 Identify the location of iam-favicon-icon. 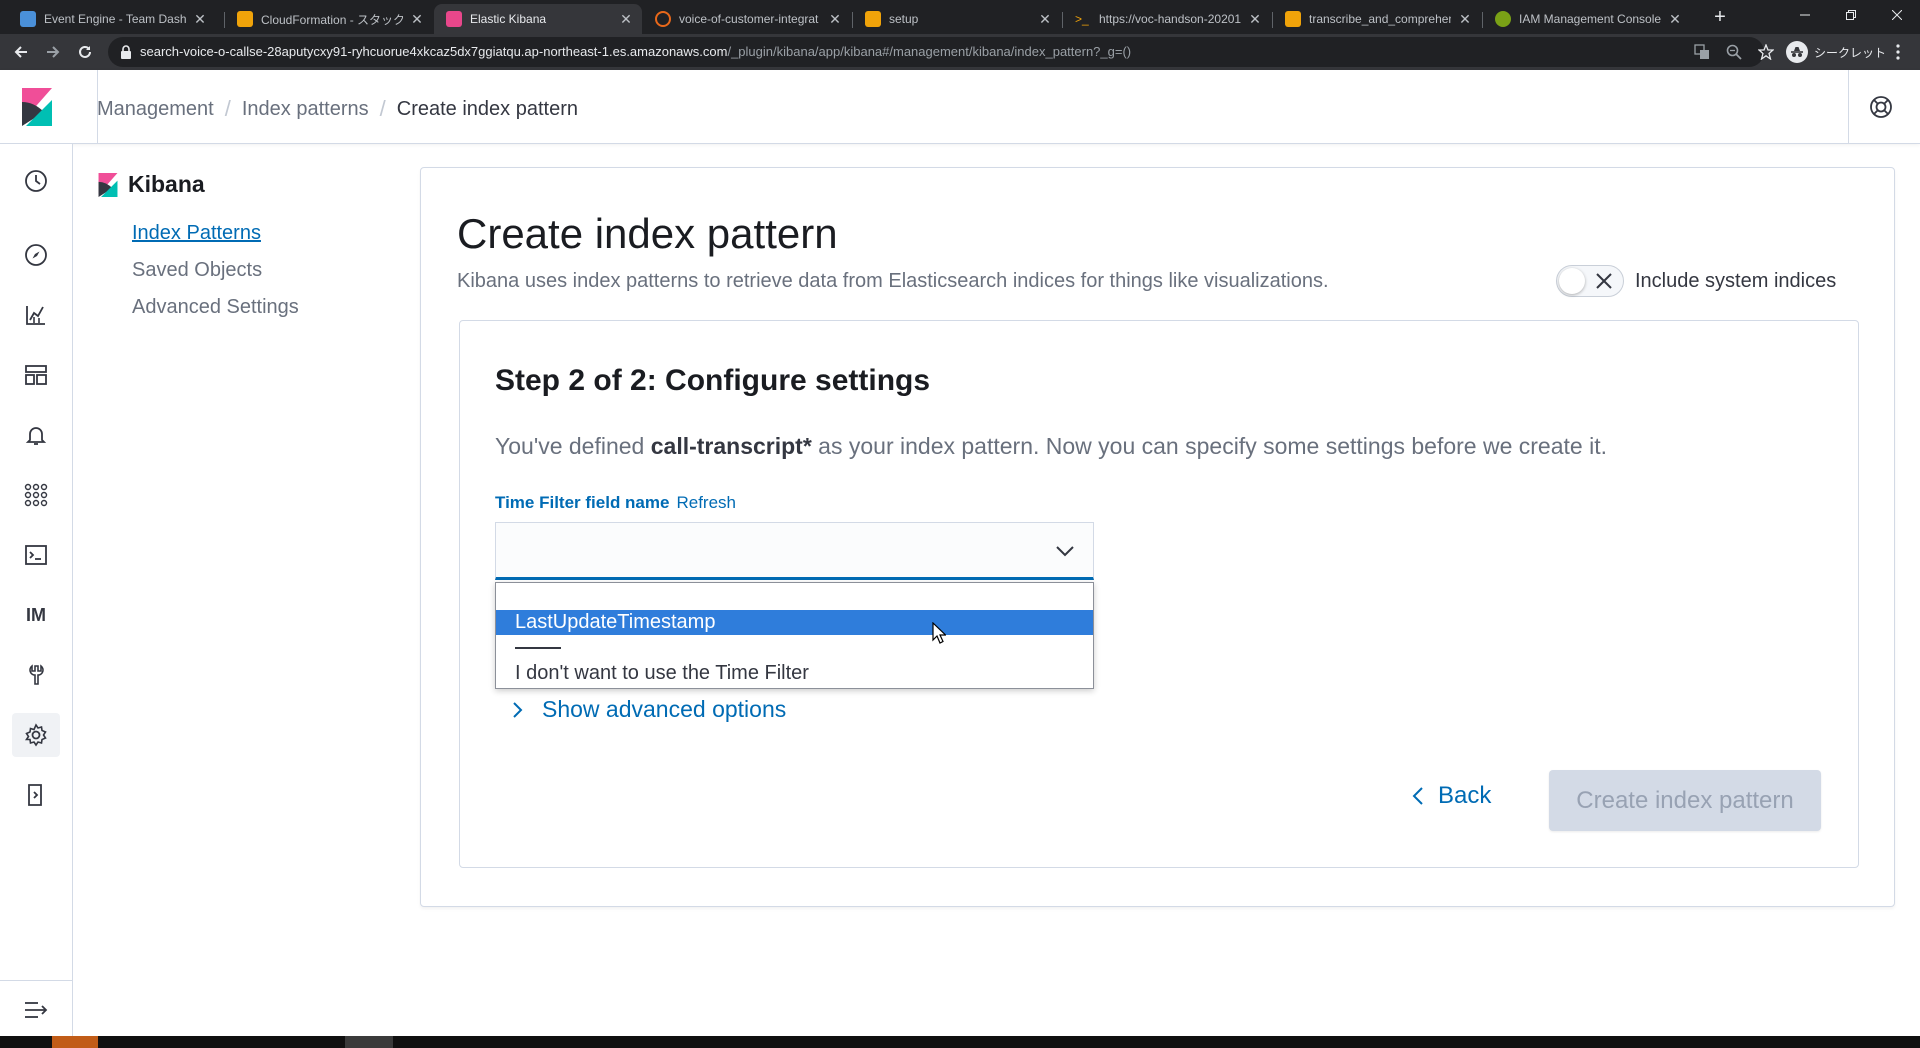
(1503, 19).